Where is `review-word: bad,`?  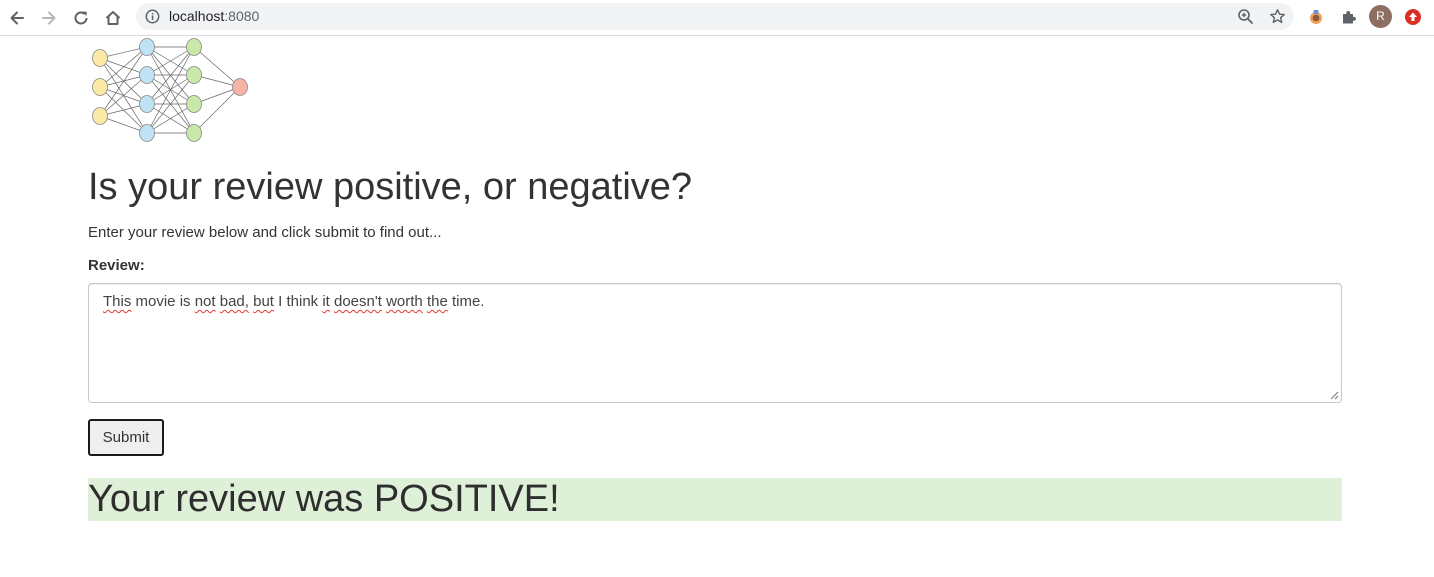 review-word: bad, is located at coordinates (234, 301).